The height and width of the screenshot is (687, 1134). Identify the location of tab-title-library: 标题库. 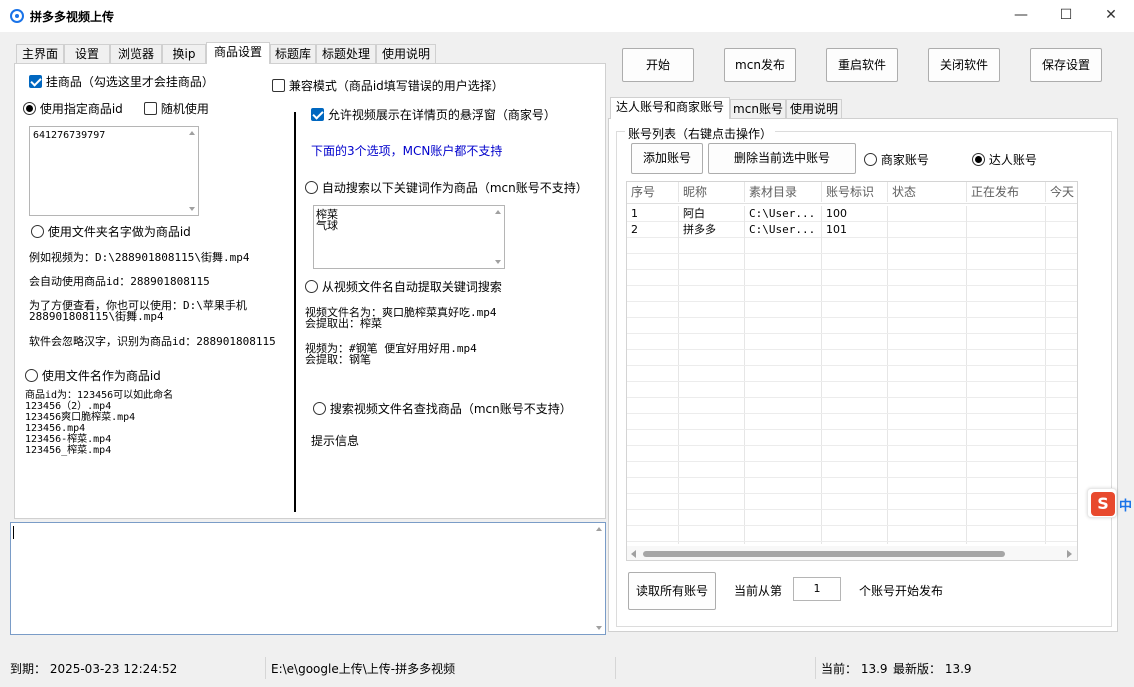
(293, 54).